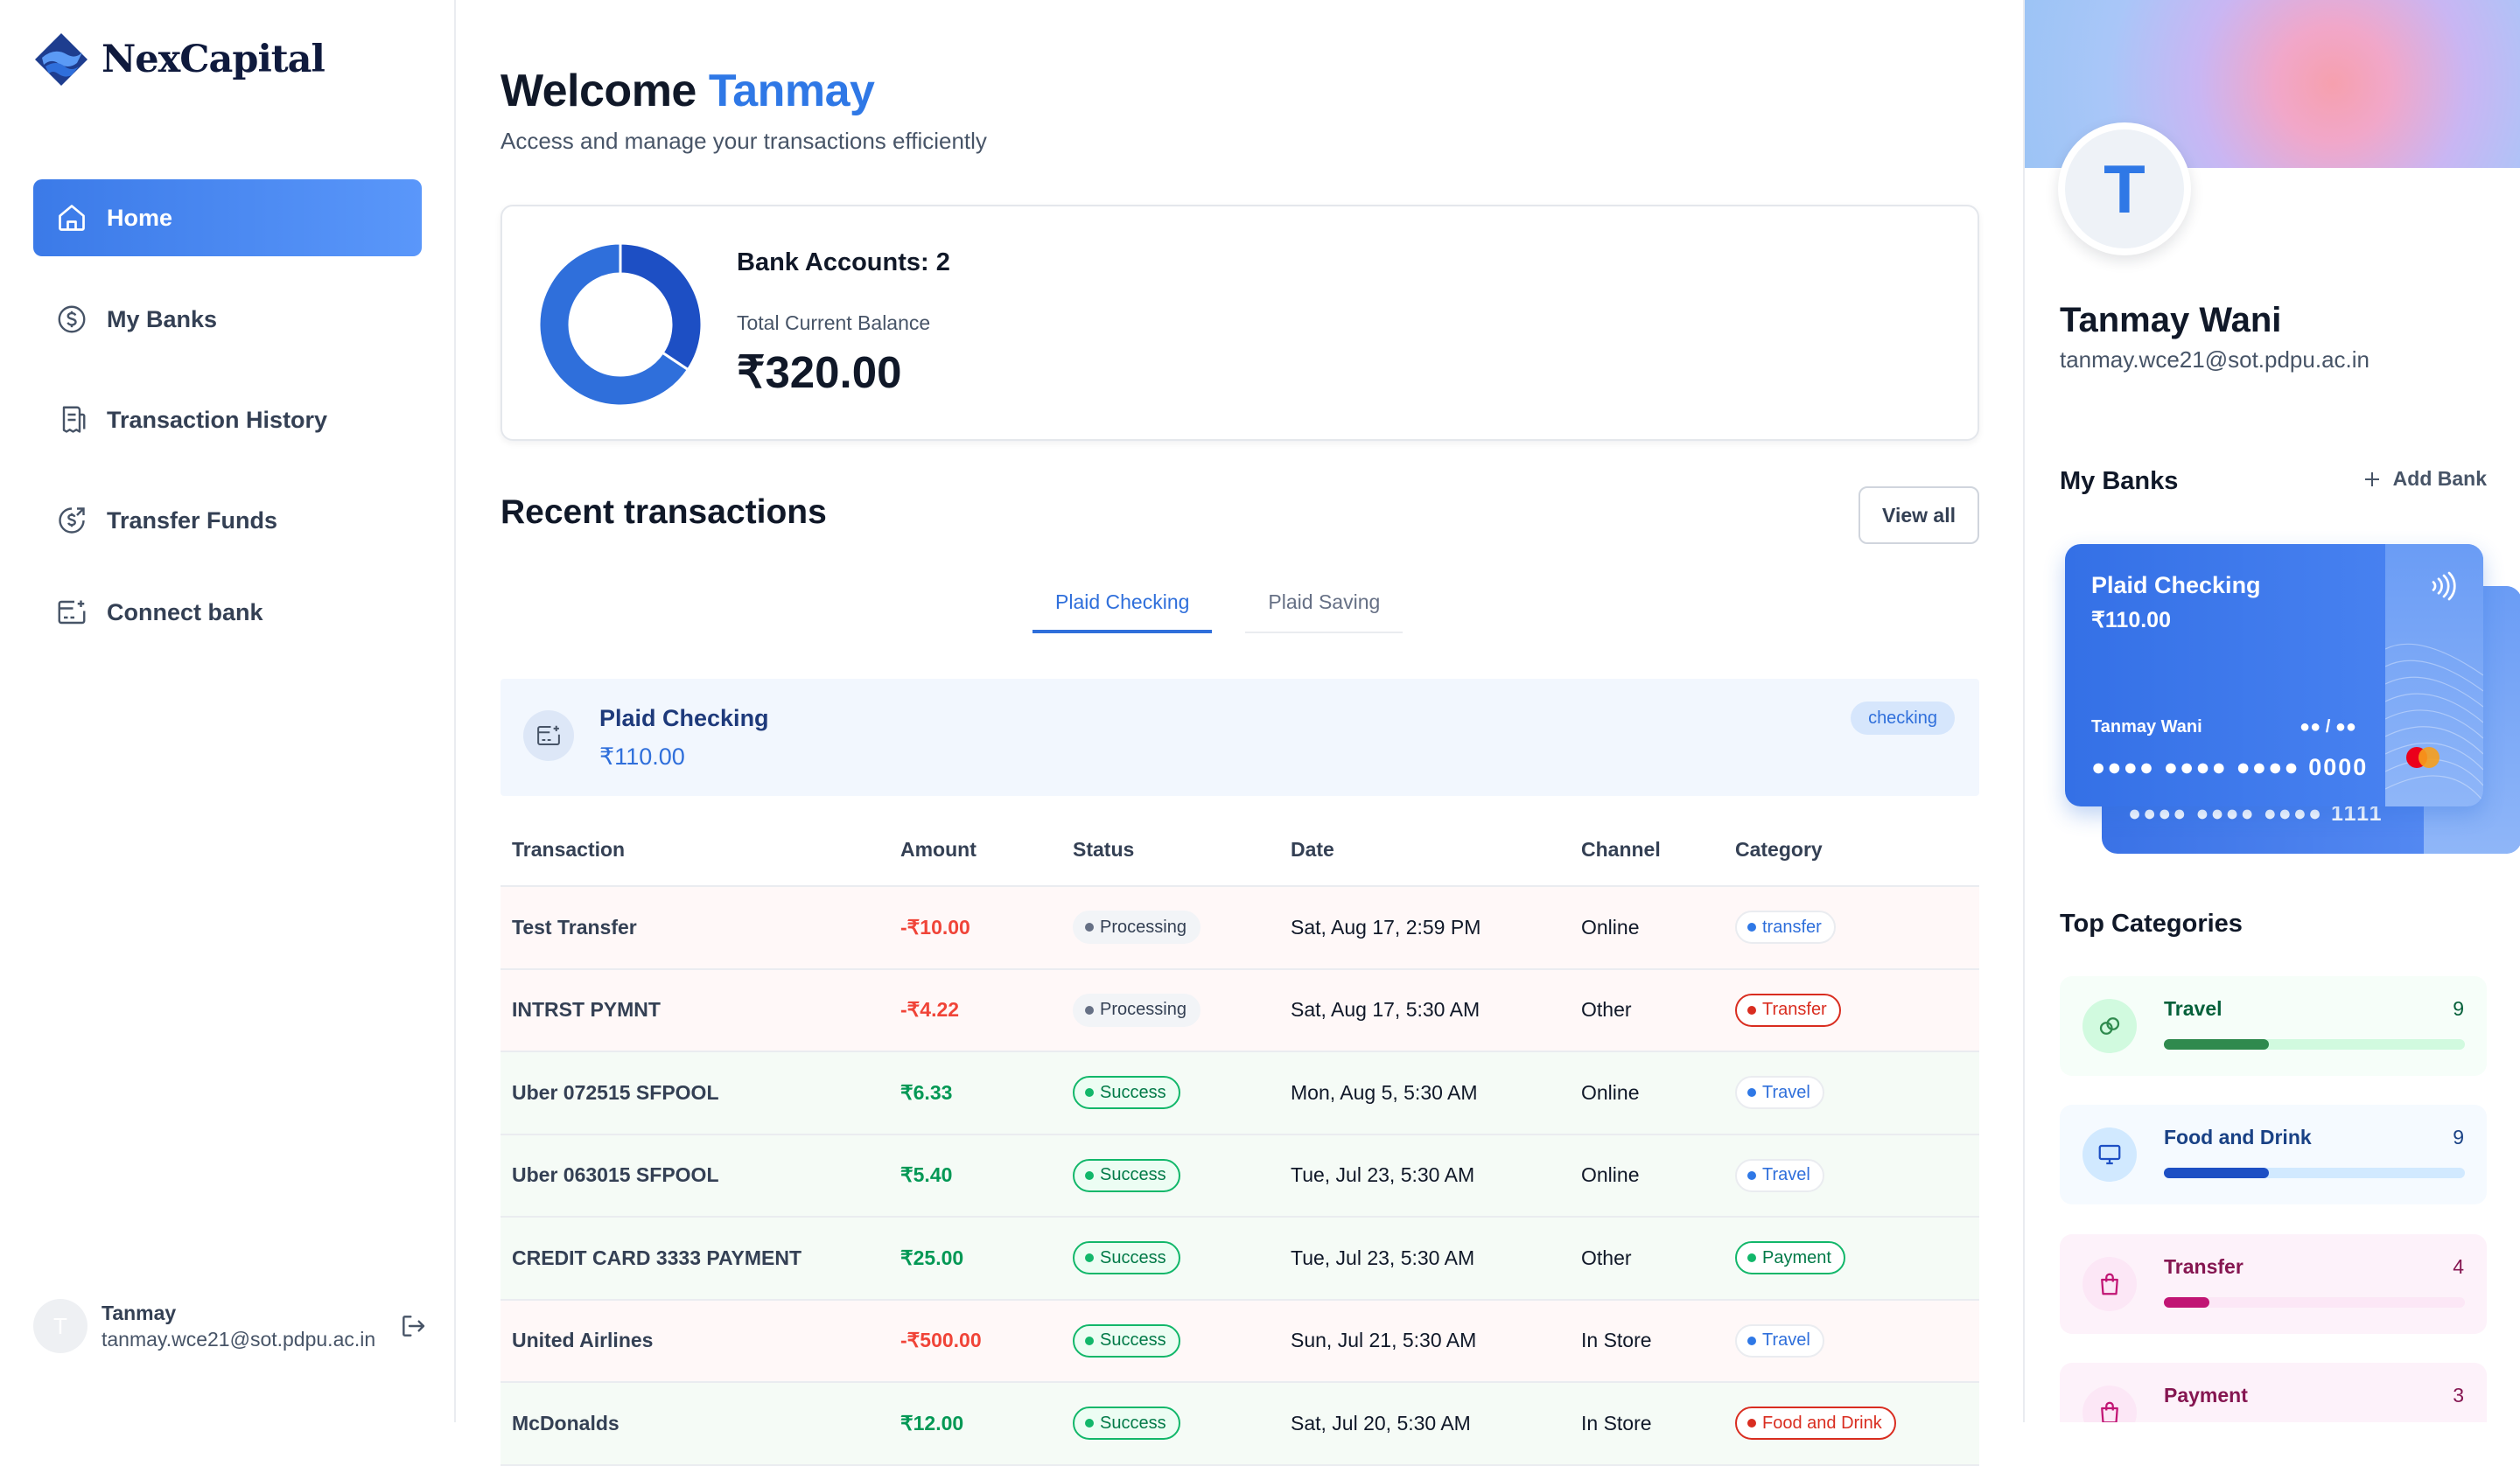 Image resolution: width=2520 pixels, height=1466 pixels. Describe the element at coordinates (230, 1326) in the screenshot. I see `sidebar-user: T Tanmay tanmay.wce21@sot.pdpu.ac.in` at that location.